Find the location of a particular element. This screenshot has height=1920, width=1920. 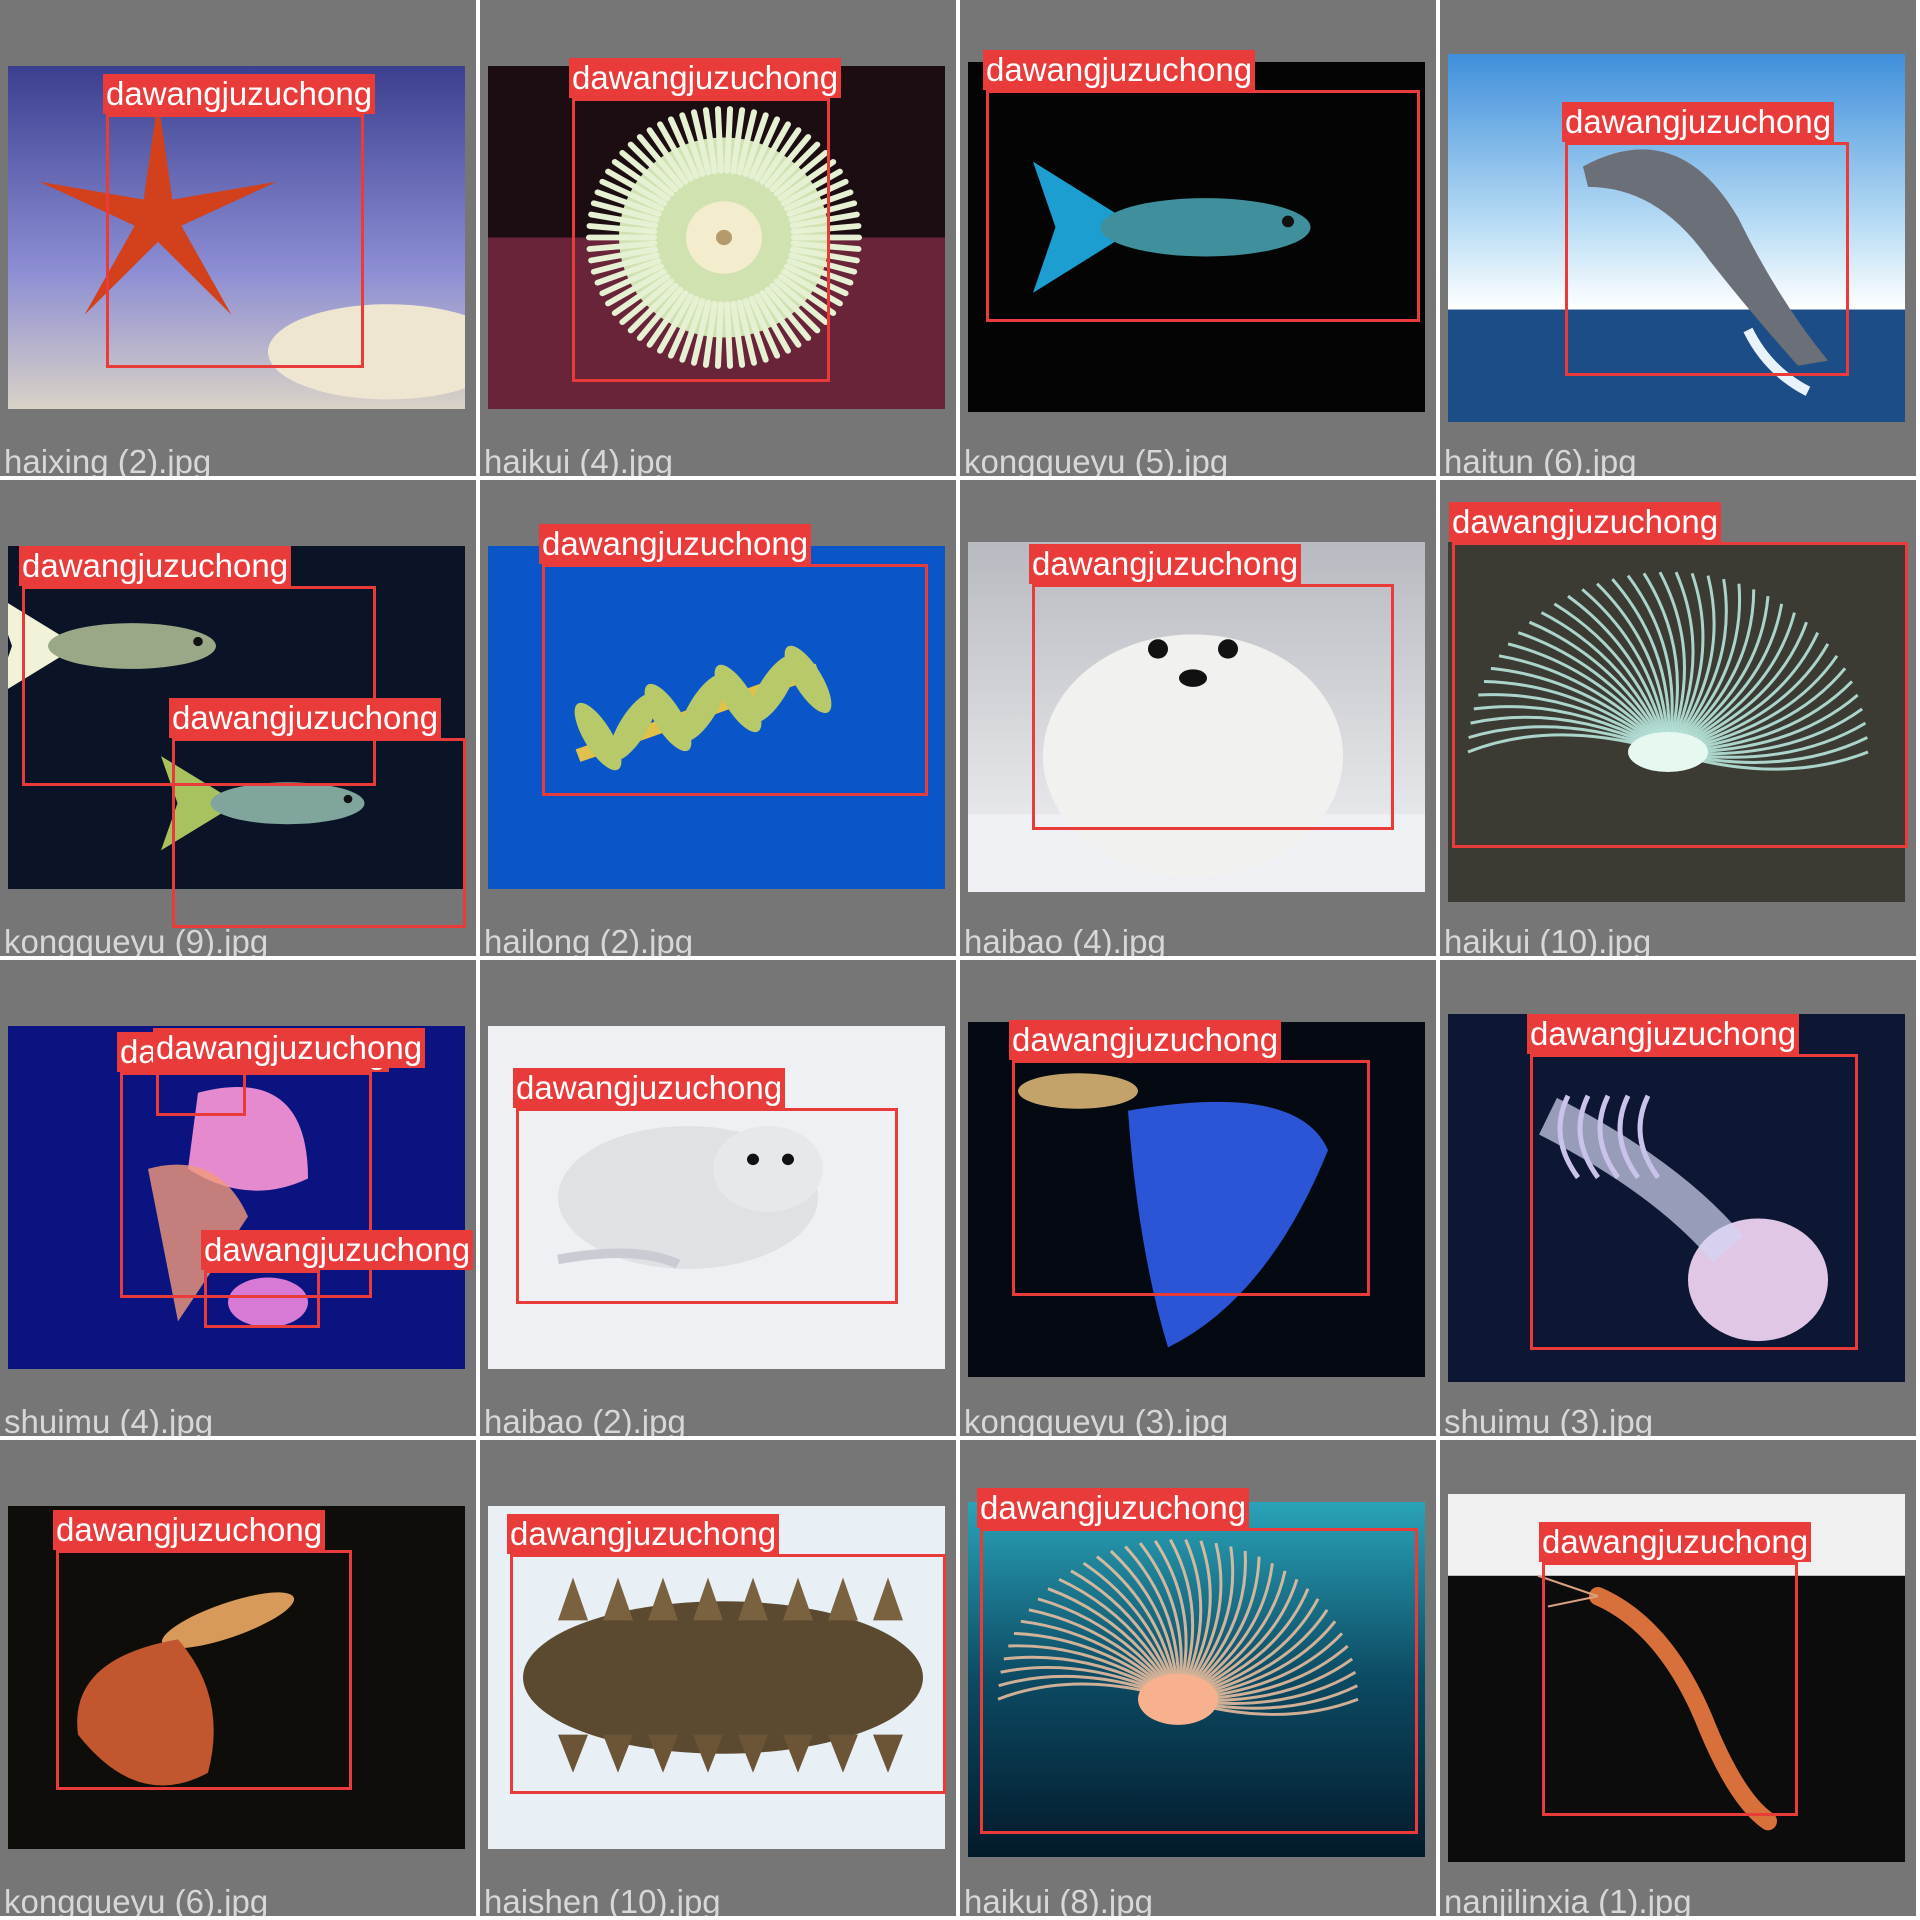

image-tile: dawangjuzuchong haibao (4).jpg is located at coordinates (1198, 718).